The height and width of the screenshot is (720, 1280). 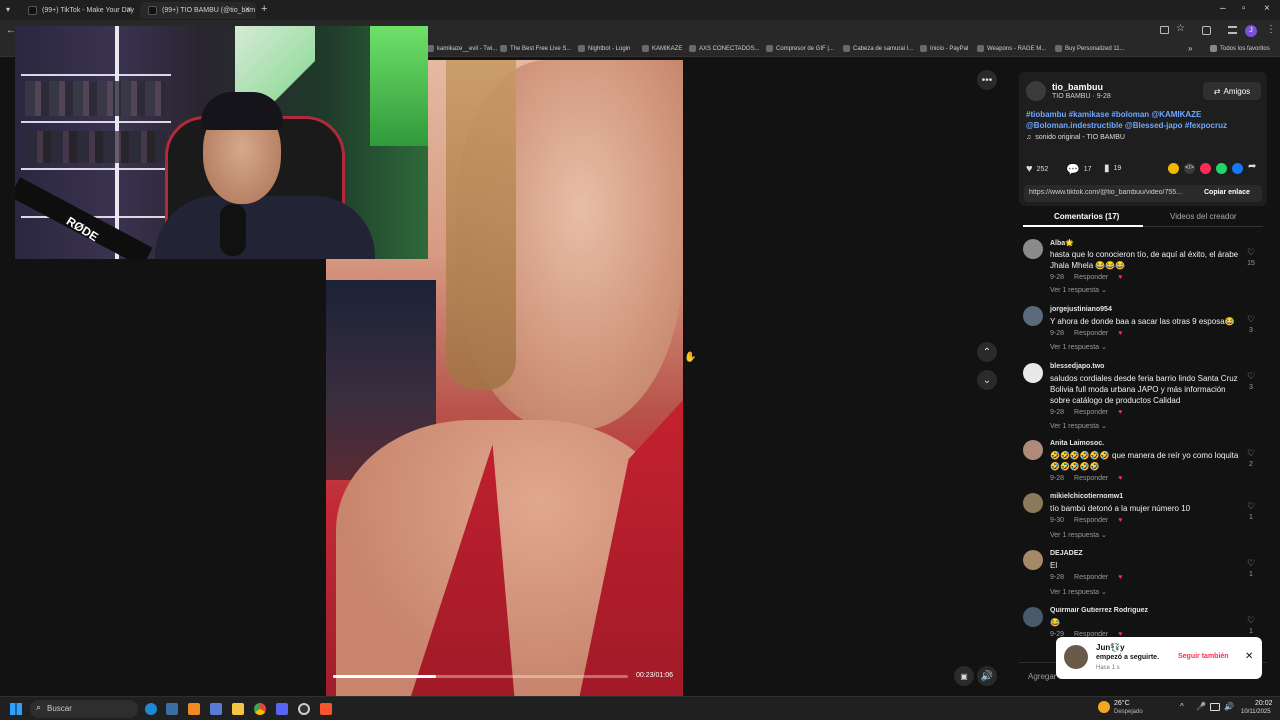 What do you see at coordinates (151, 709) in the screenshot?
I see `edge-icon` at bounding box center [151, 709].